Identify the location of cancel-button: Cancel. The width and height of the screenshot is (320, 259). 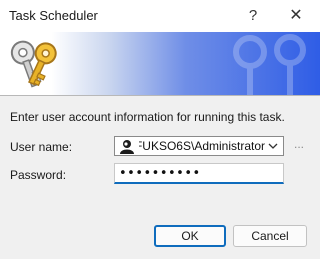
(270, 236).